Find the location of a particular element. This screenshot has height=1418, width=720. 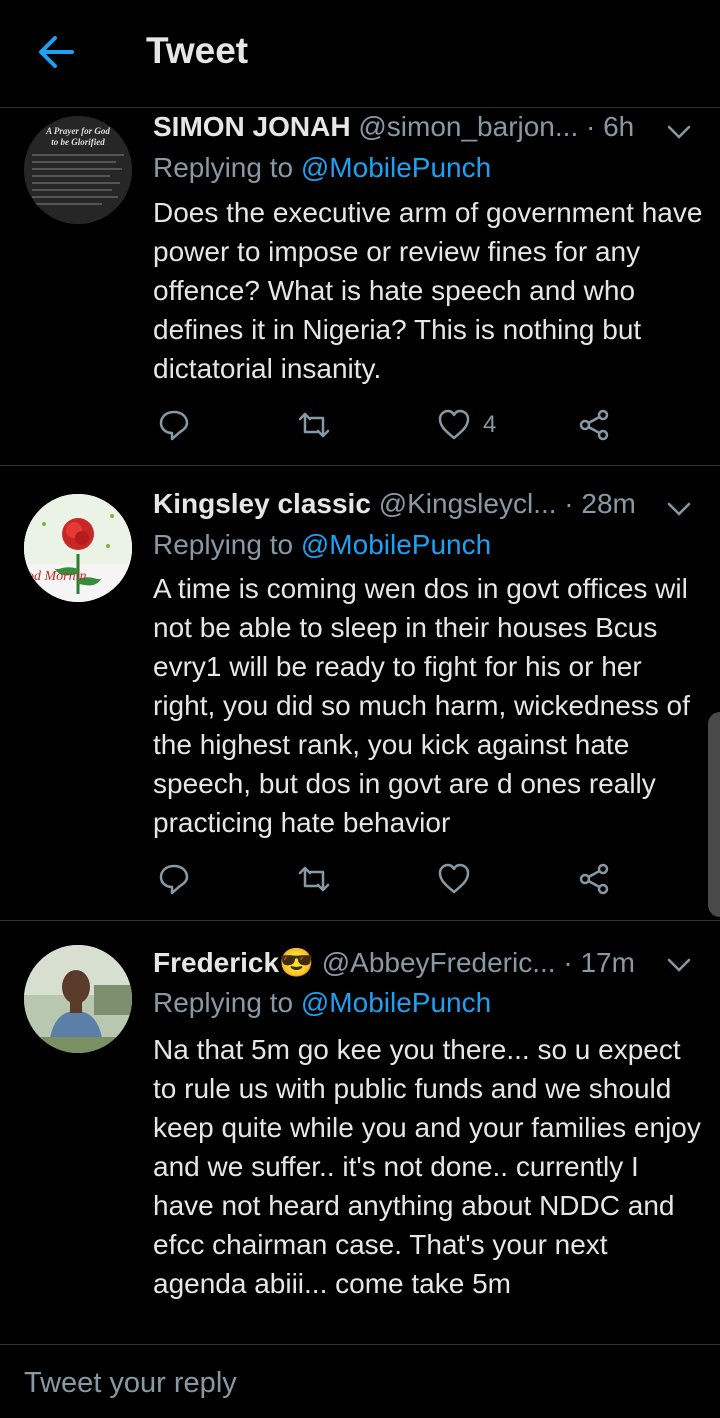

back-arrow-icon is located at coordinates (56, 52).